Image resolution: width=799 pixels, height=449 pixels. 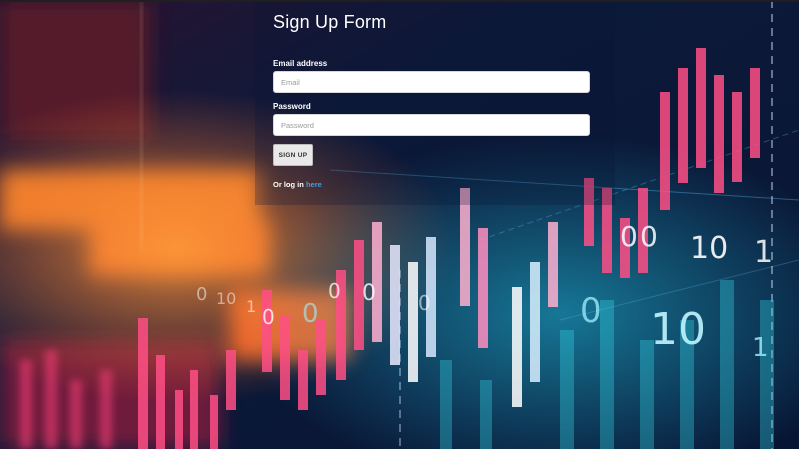 I want to click on top-border, so click(x=399, y=1).